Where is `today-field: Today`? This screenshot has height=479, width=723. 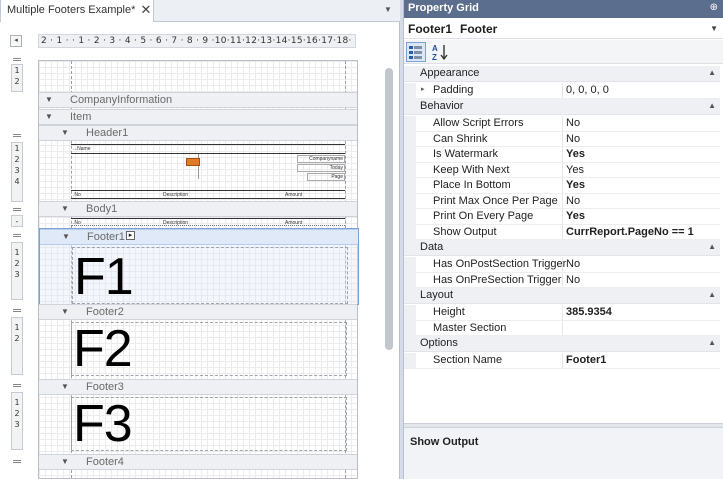 today-field: Today is located at coordinates (336, 168).